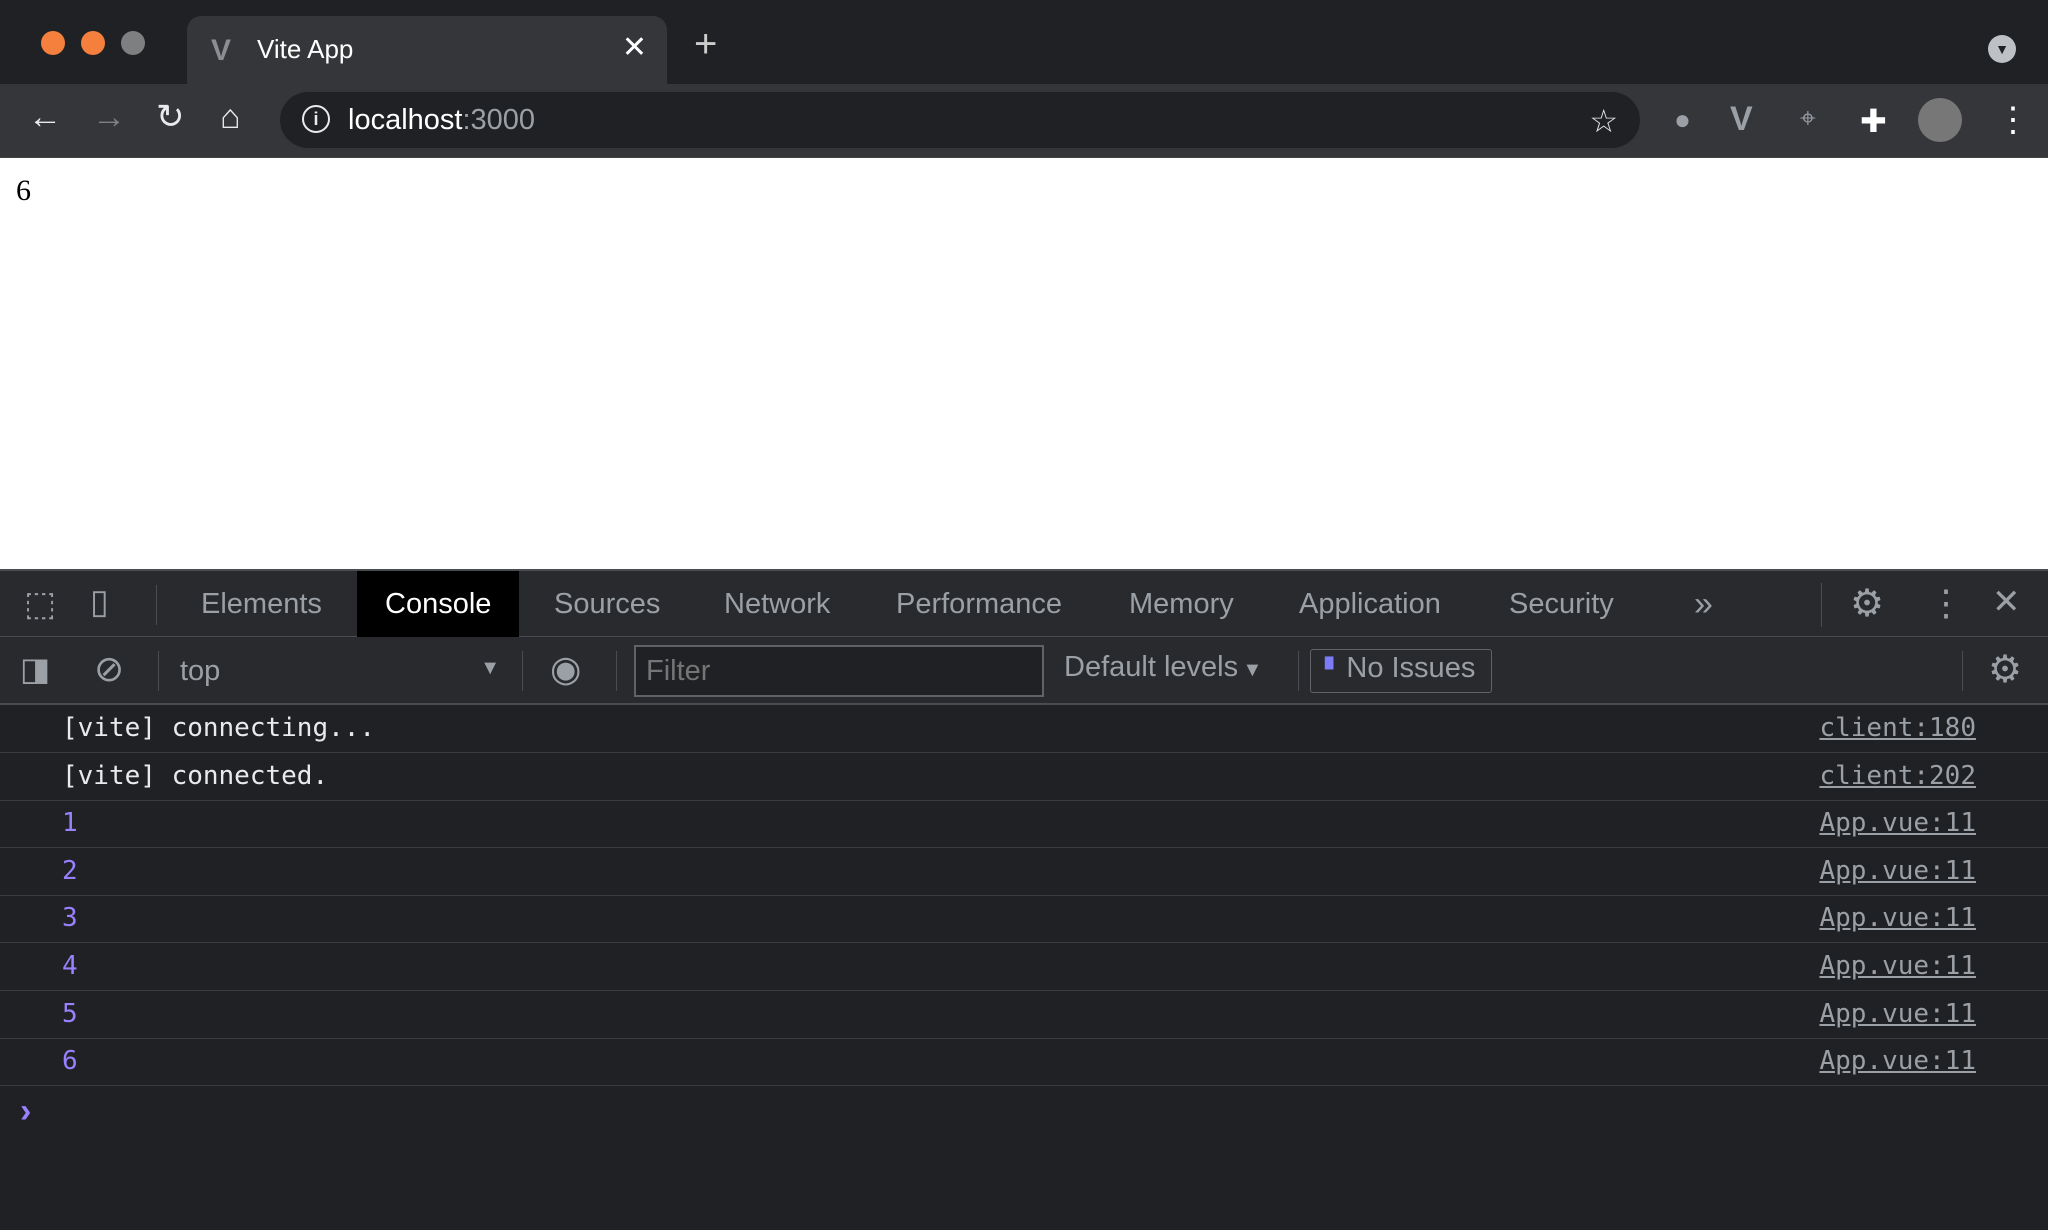  What do you see at coordinates (1181, 604) in the screenshot?
I see `tab-memory: Memory` at bounding box center [1181, 604].